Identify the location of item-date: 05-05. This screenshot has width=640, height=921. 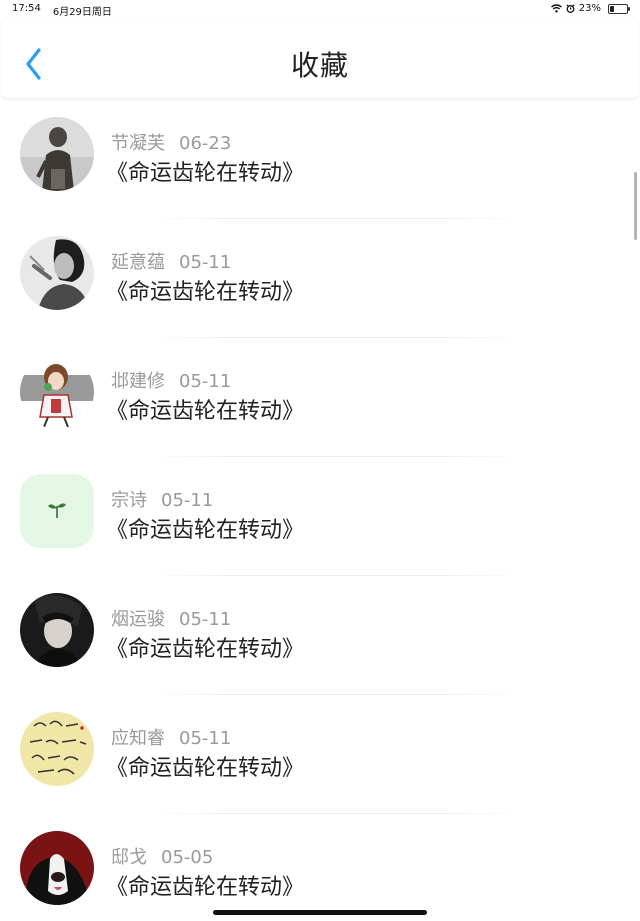
(187, 857).